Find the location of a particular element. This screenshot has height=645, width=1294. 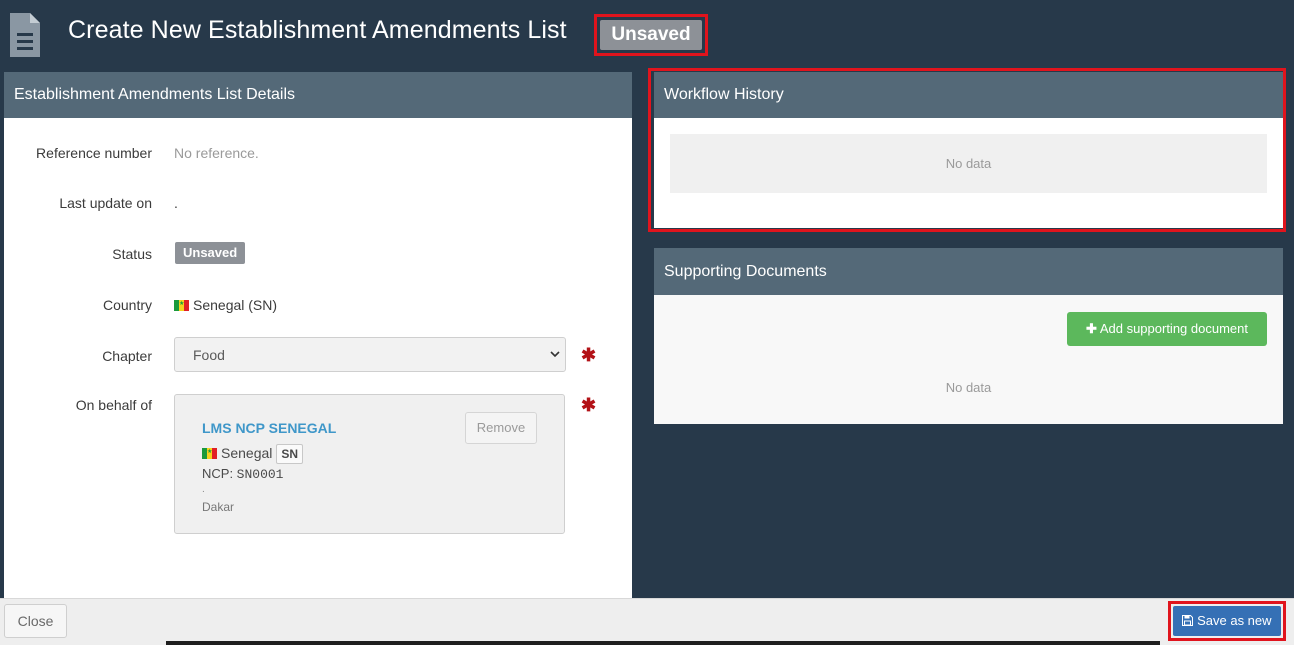

details-panel-heading: Establishment Amendments List Details is located at coordinates (318, 95).